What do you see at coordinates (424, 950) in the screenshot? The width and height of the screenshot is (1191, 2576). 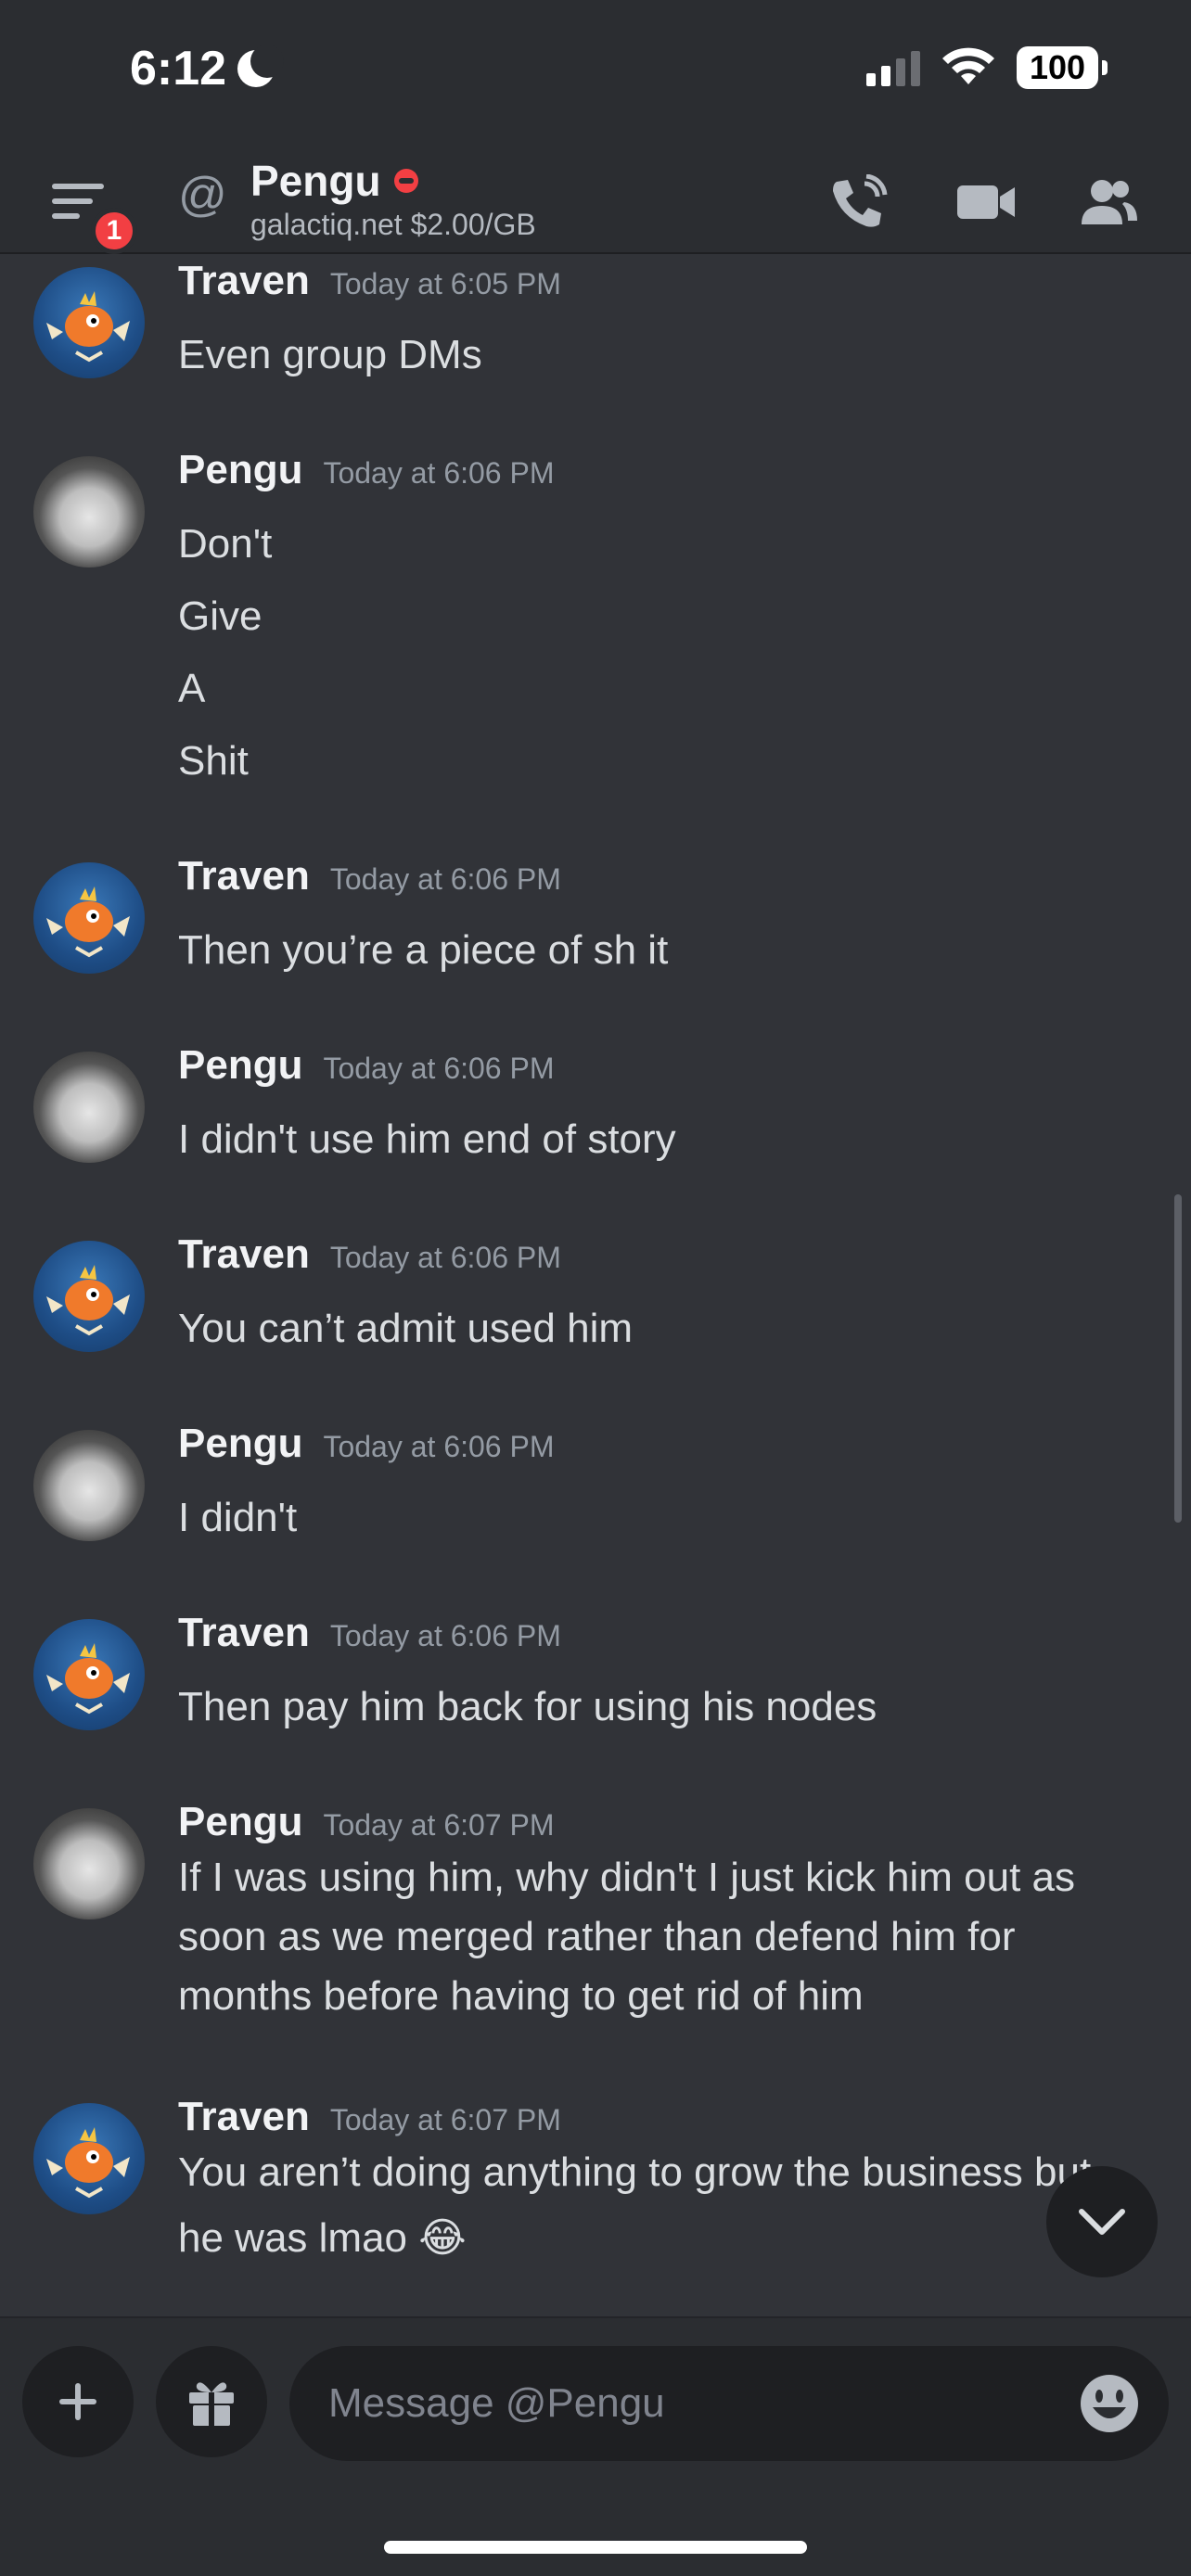 I see `message-text: Then you’re a piece of sh it` at bounding box center [424, 950].